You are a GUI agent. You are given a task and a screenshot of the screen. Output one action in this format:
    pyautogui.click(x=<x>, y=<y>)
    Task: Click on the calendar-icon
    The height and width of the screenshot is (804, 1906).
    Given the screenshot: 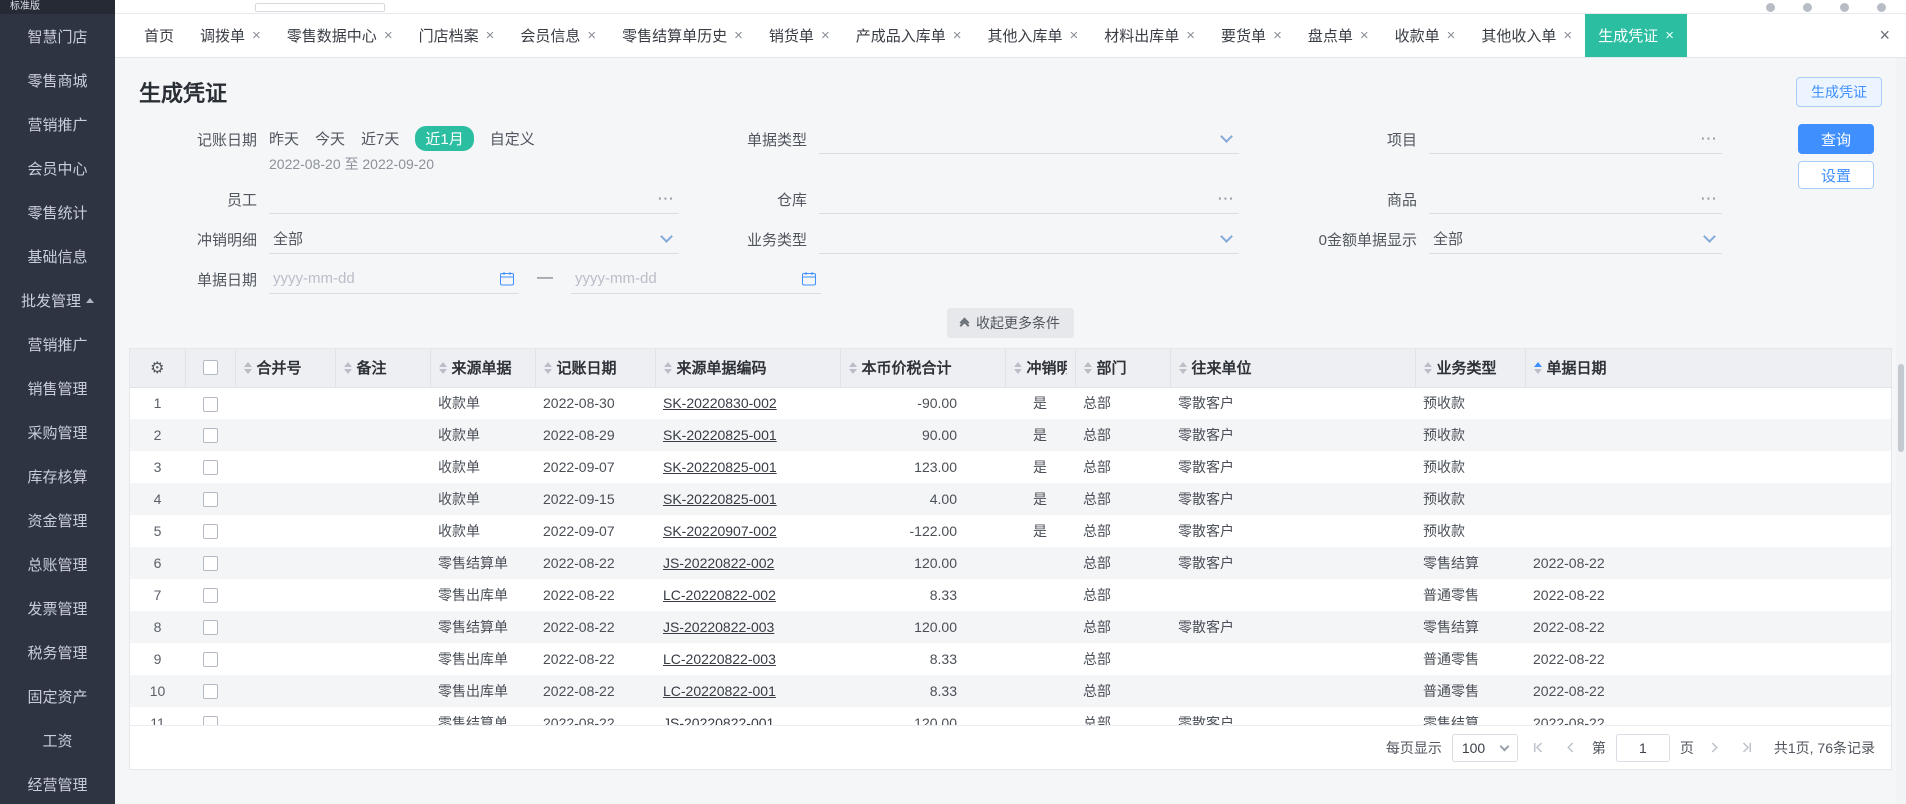 What is the action you would take?
    pyautogui.click(x=809, y=279)
    